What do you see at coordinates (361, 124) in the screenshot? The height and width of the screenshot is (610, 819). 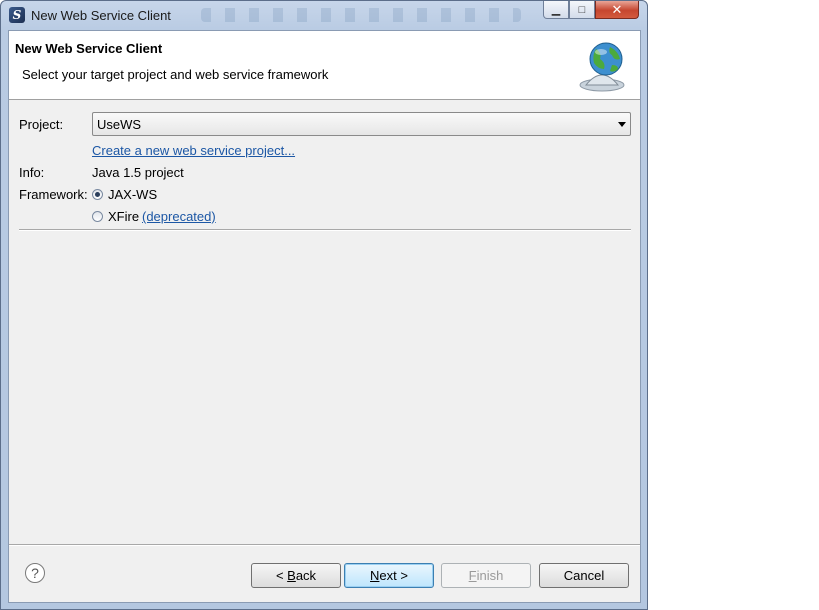 I see `project-select: UseWS` at bounding box center [361, 124].